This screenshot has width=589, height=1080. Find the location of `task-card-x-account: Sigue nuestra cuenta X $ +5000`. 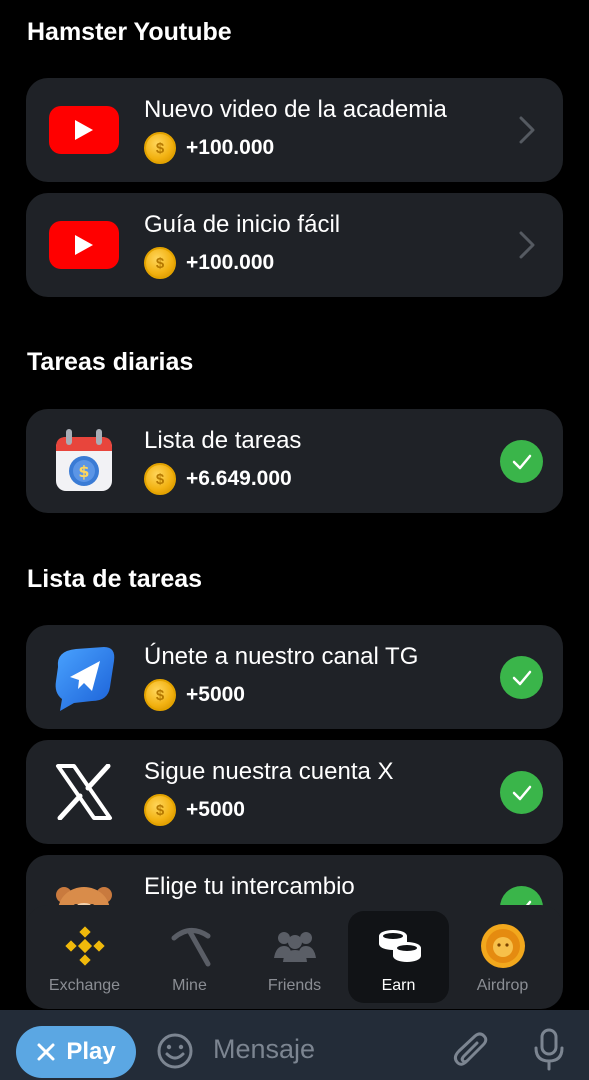

task-card-x-account: Sigue nuestra cuenta X $ +5000 is located at coordinates (294, 792).